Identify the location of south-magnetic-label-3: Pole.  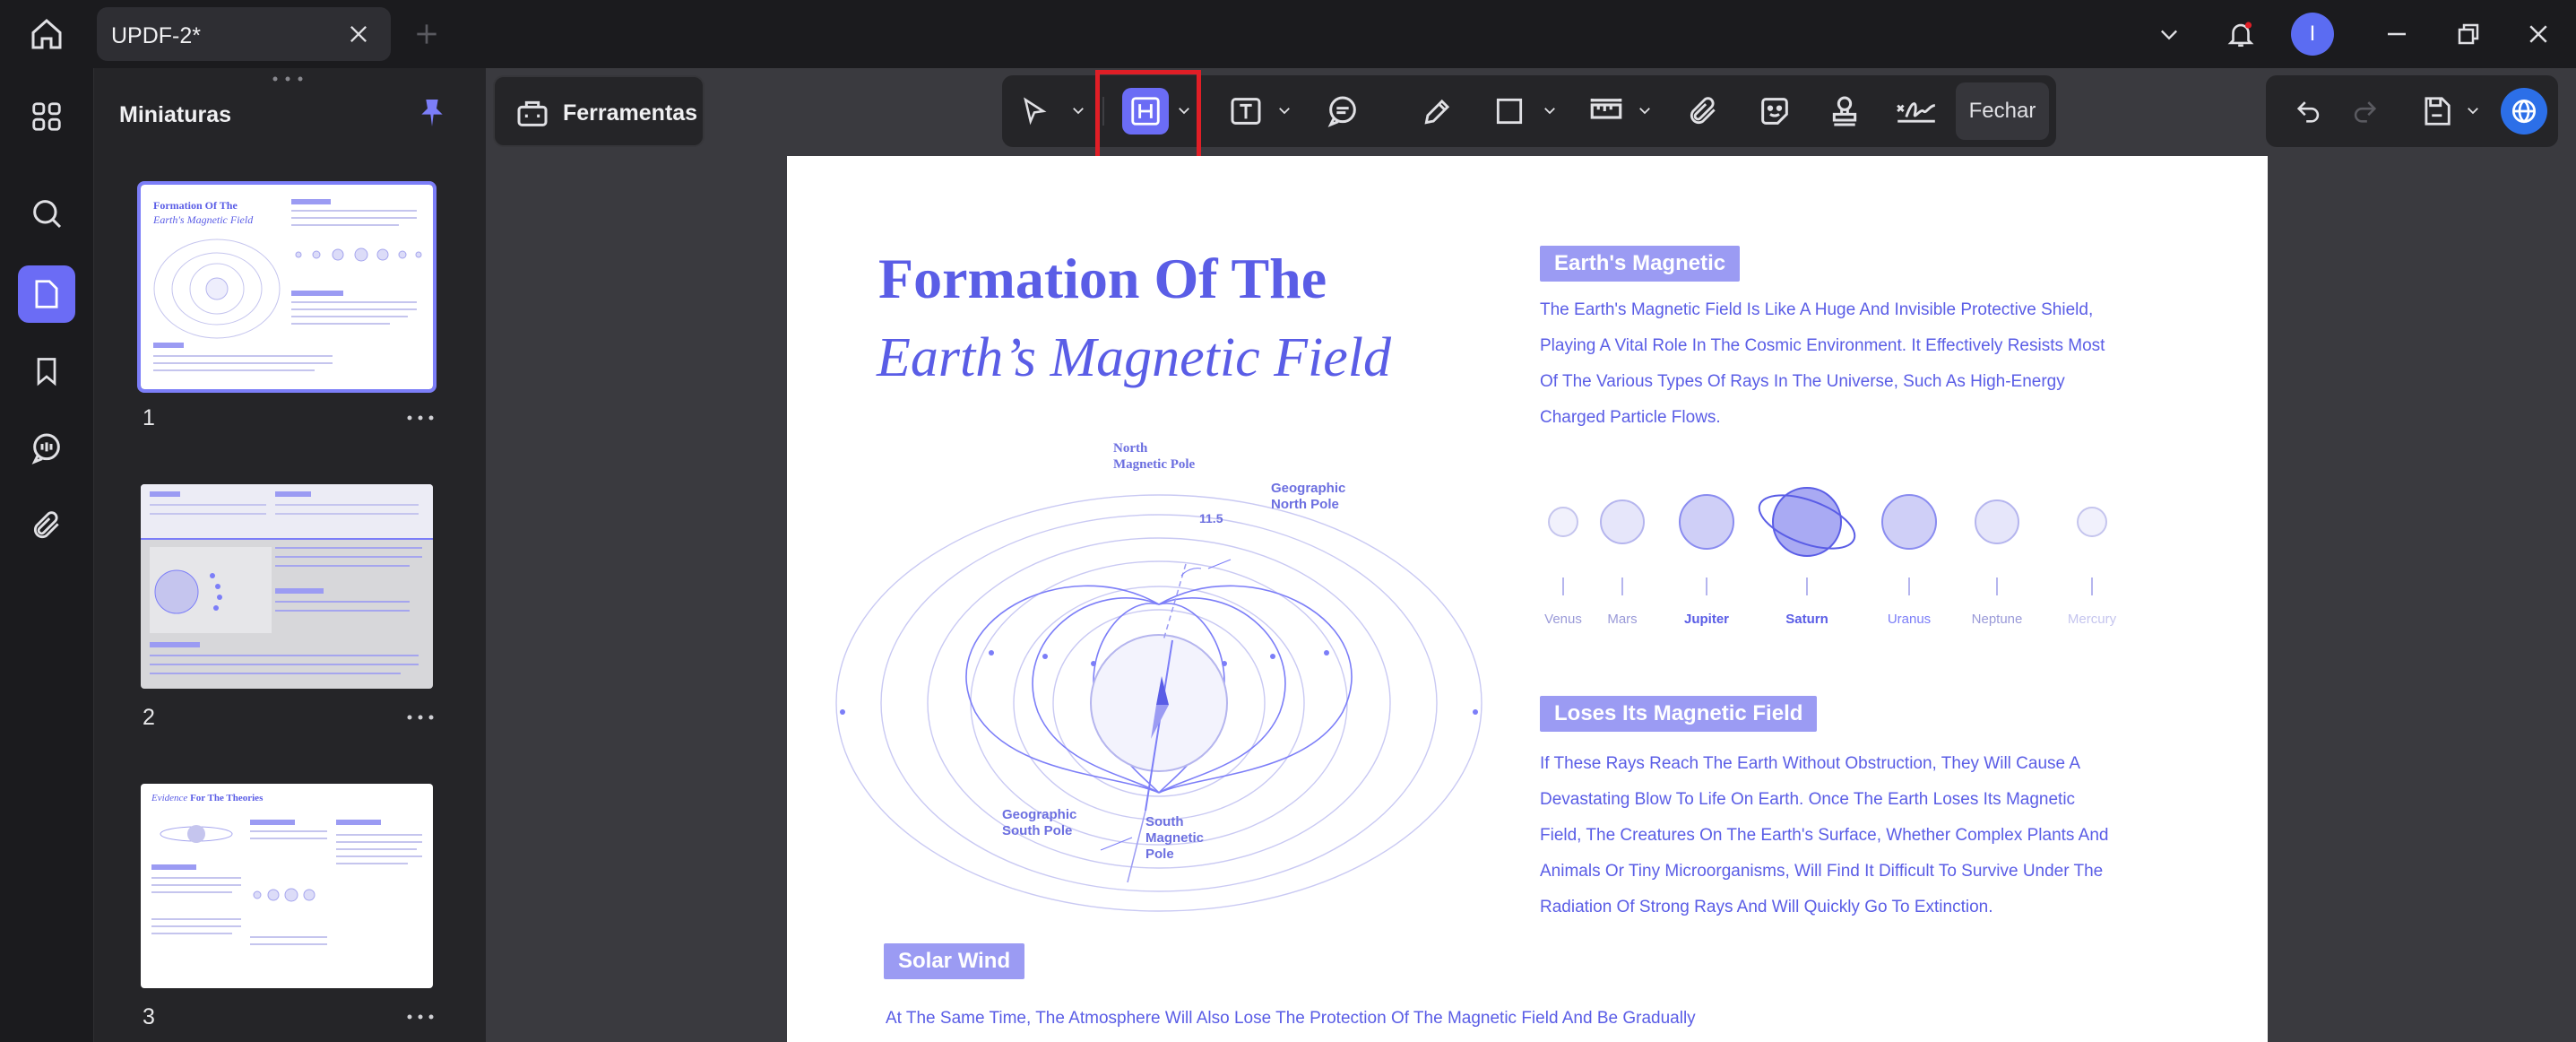
(1159, 855).